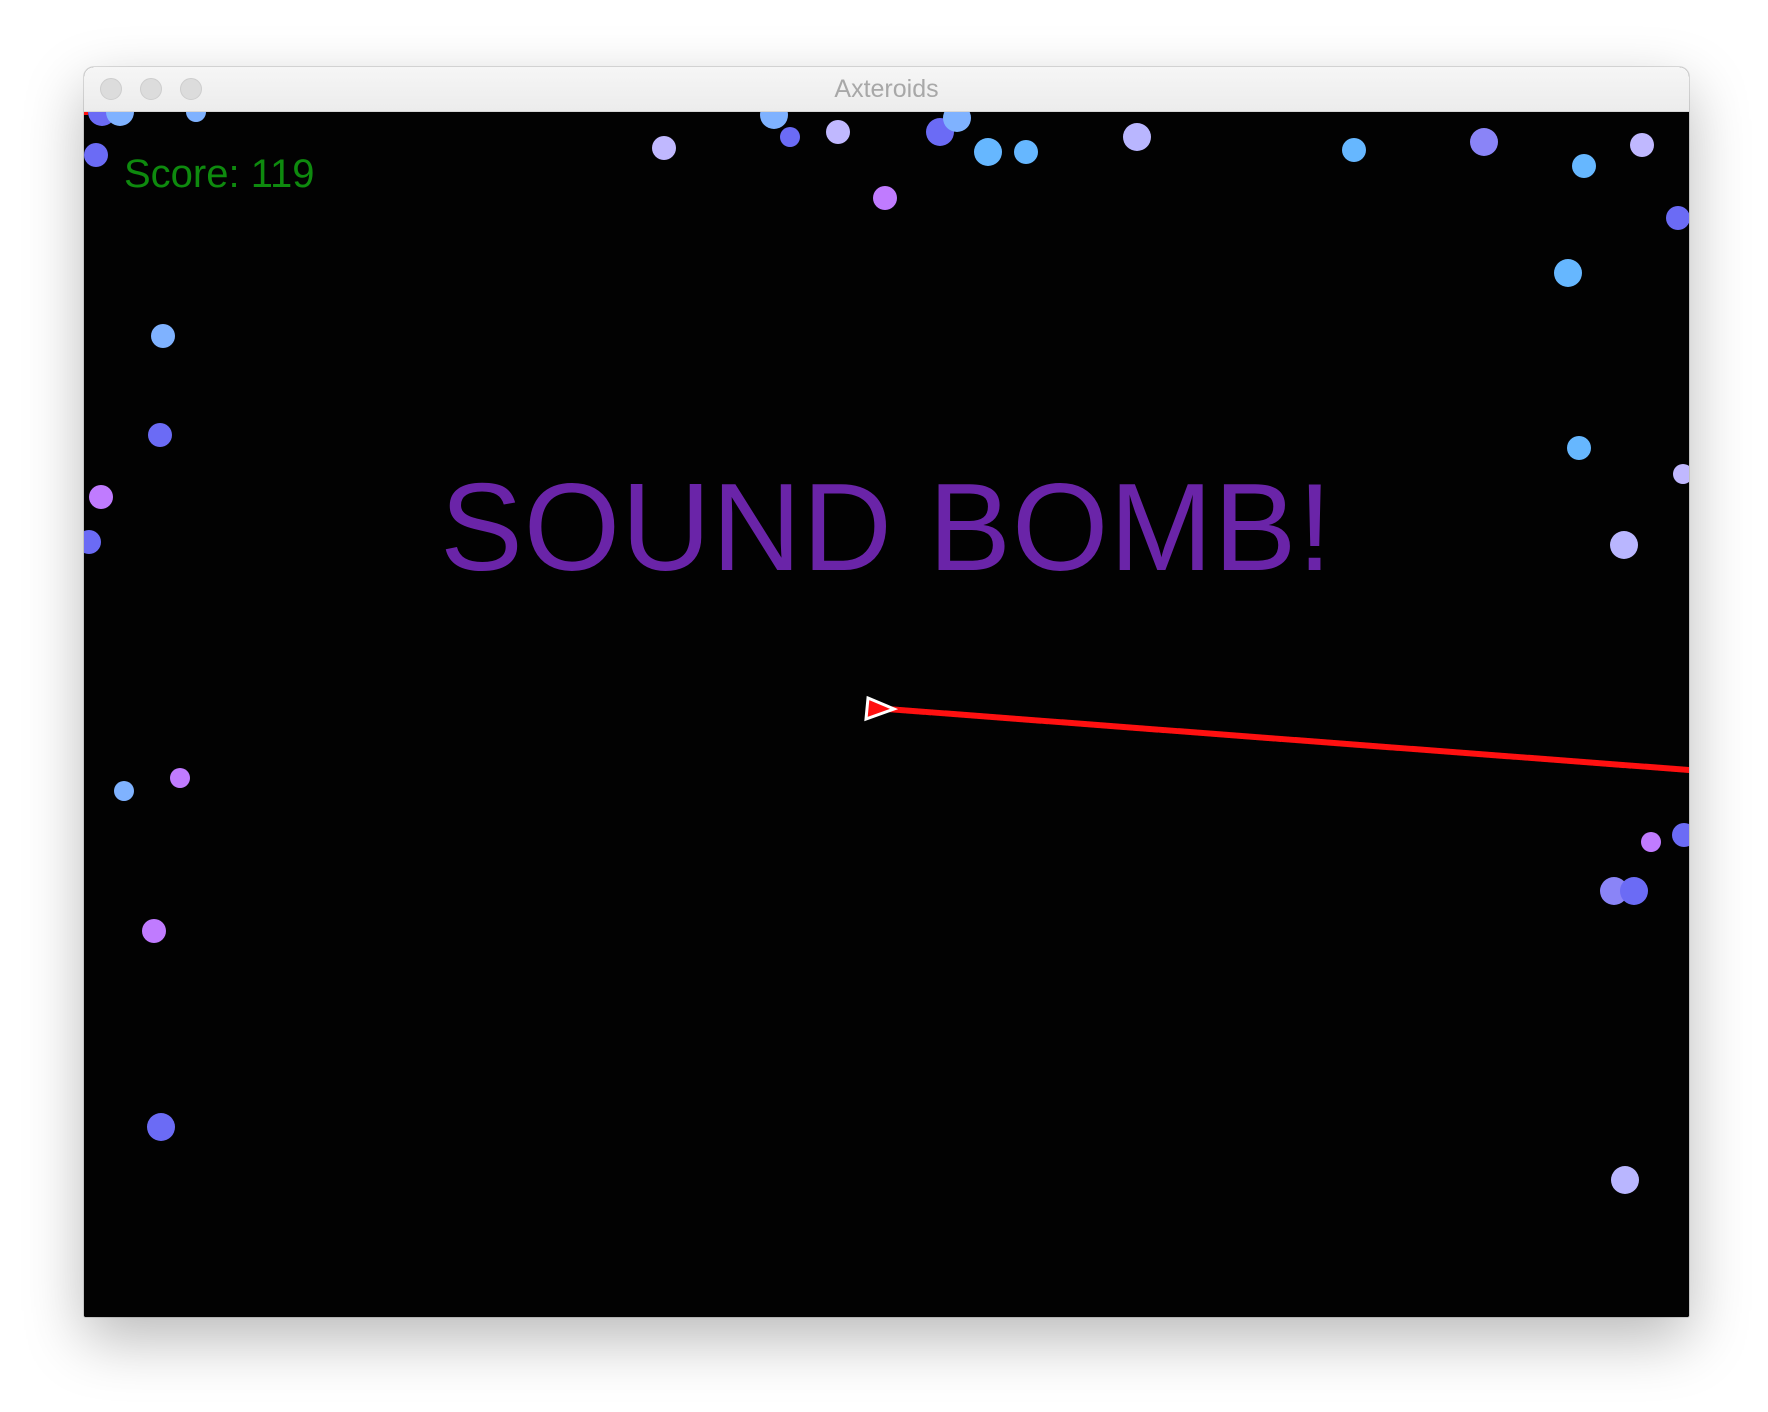 The height and width of the screenshot is (1412, 1768). I want to click on title-bar: Axteroids, so click(886, 89).